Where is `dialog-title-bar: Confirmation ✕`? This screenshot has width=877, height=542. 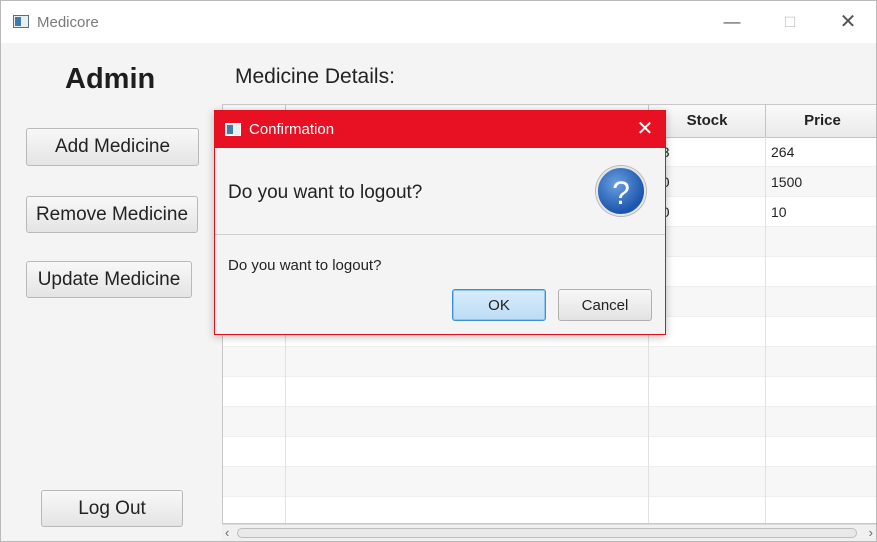 dialog-title-bar: Confirmation ✕ is located at coordinates (440, 129).